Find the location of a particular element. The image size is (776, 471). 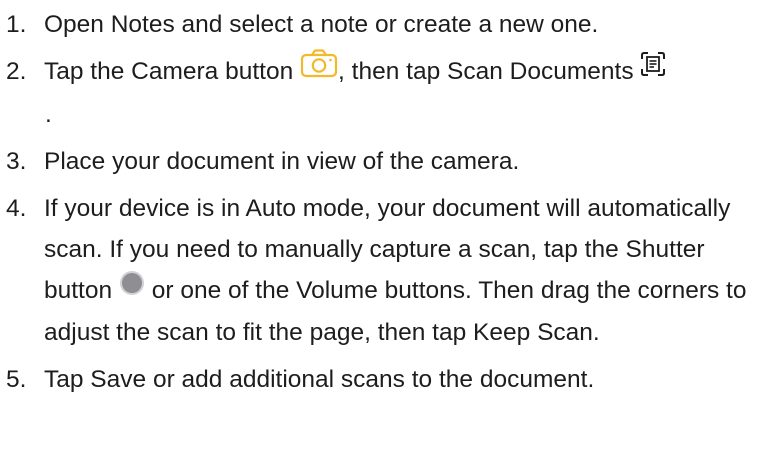

step-text-between: , then tap Scan Documents is located at coordinates (489, 71).